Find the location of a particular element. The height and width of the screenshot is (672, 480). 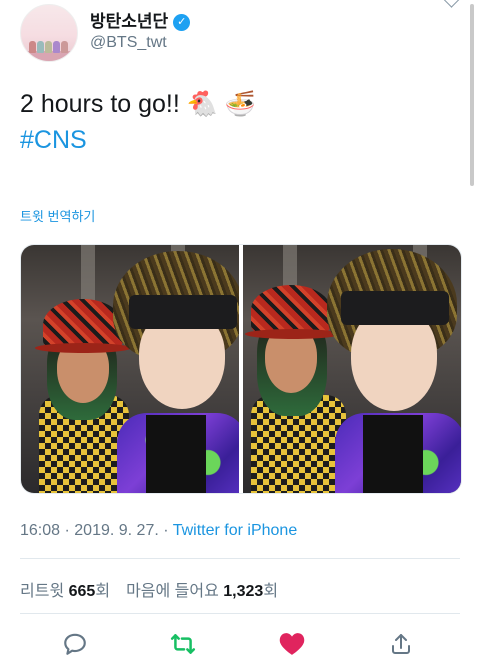

engagement-stats: 리트윗 665회 마음에 들어요 1,323회 is located at coordinates (149, 589).